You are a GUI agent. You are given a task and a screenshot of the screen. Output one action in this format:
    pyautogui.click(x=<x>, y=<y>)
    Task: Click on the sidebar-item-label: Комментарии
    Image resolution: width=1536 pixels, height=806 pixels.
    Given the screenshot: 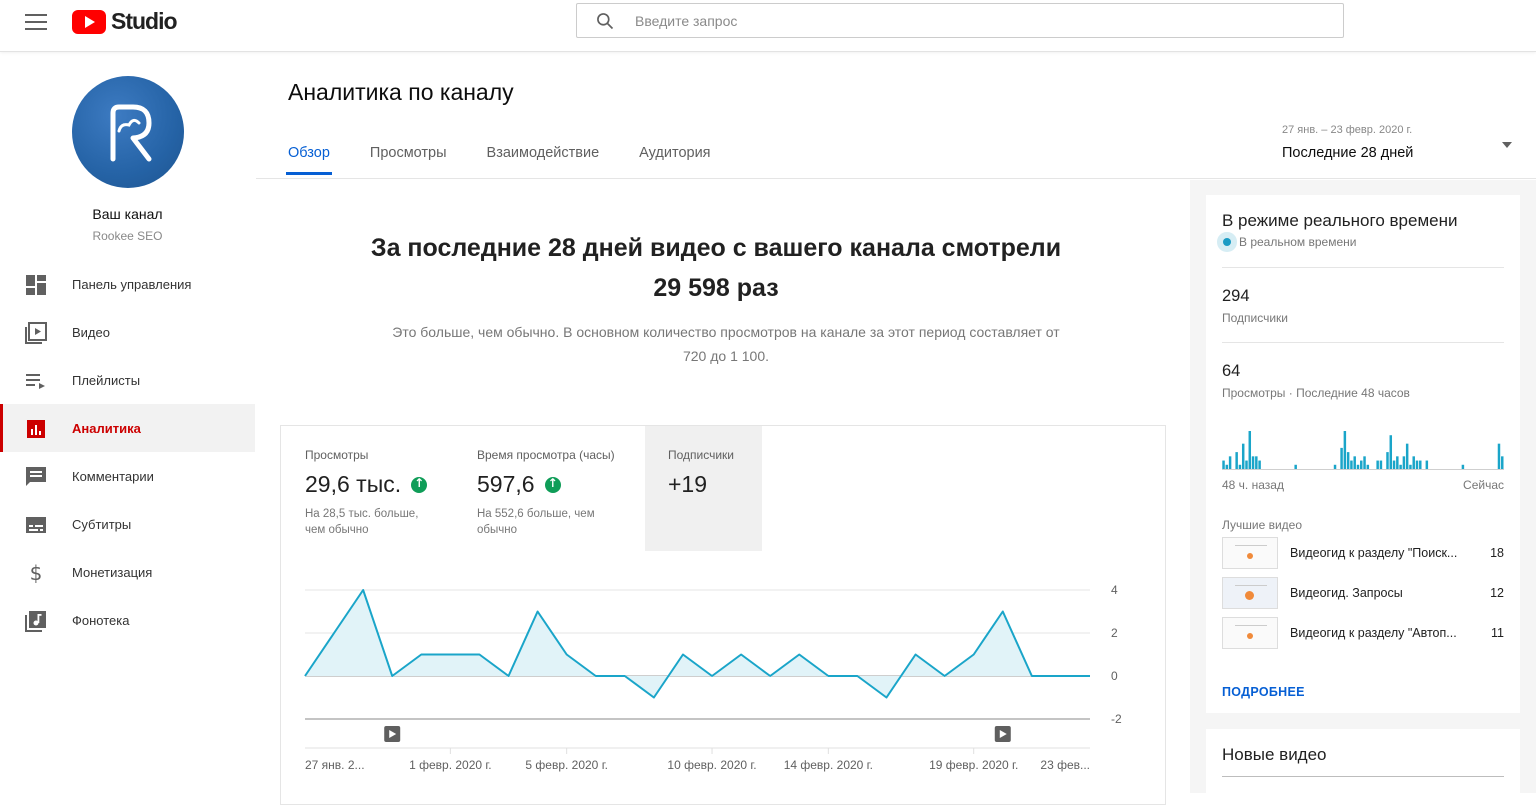 What is the action you would take?
    pyautogui.click(x=113, y=476)
    